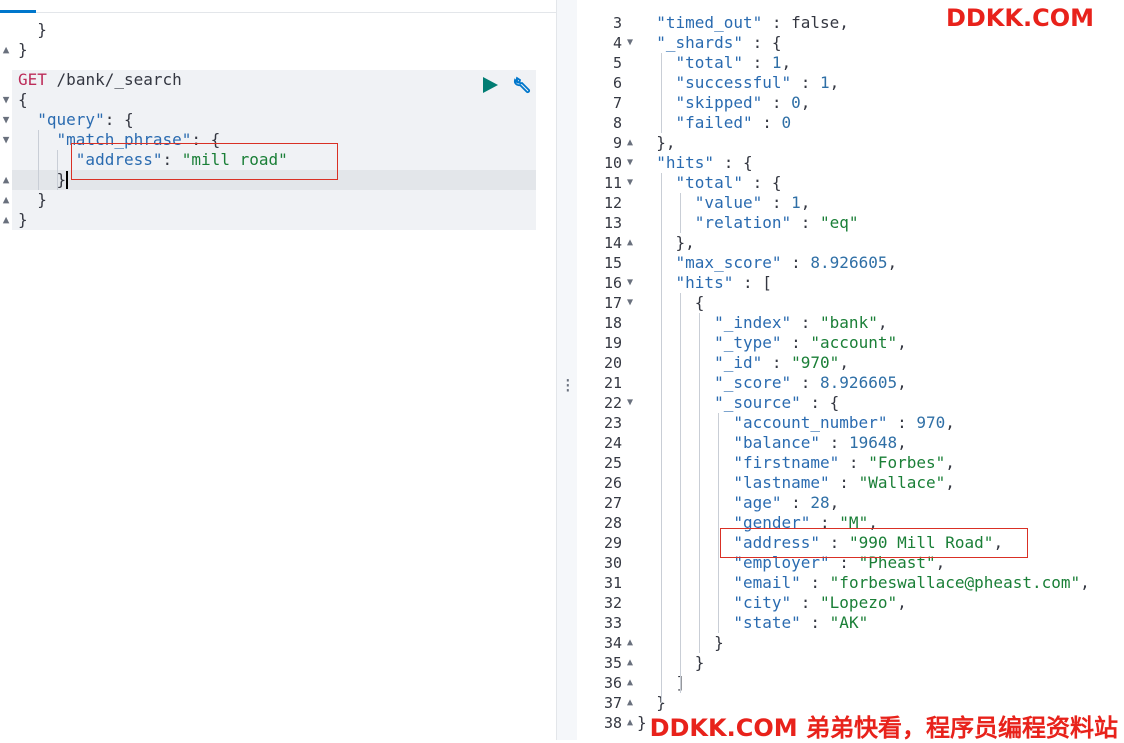 Image resolution: width=1124 pixels, height=743 pixels. Describe the element at coordinates (612, 363) in the screenshot. I see `line-number: 20` at that location.